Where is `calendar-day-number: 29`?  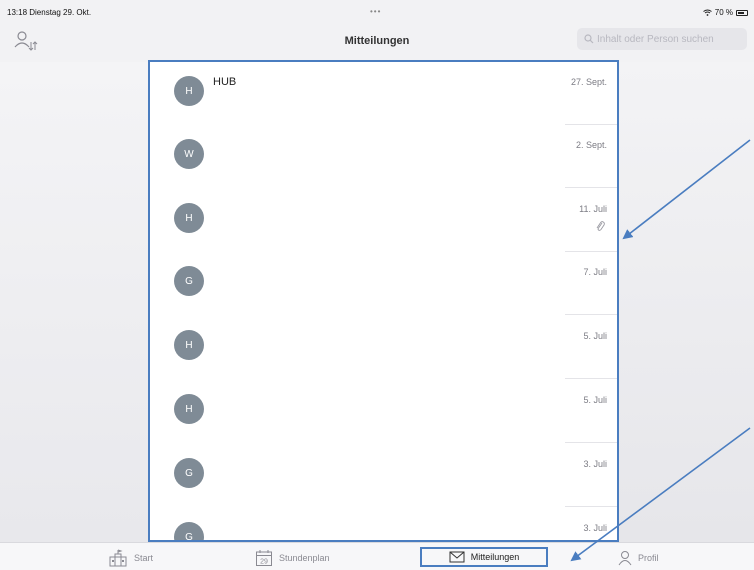 calendar-day-number: 29 is located at coordinates (264, 562).